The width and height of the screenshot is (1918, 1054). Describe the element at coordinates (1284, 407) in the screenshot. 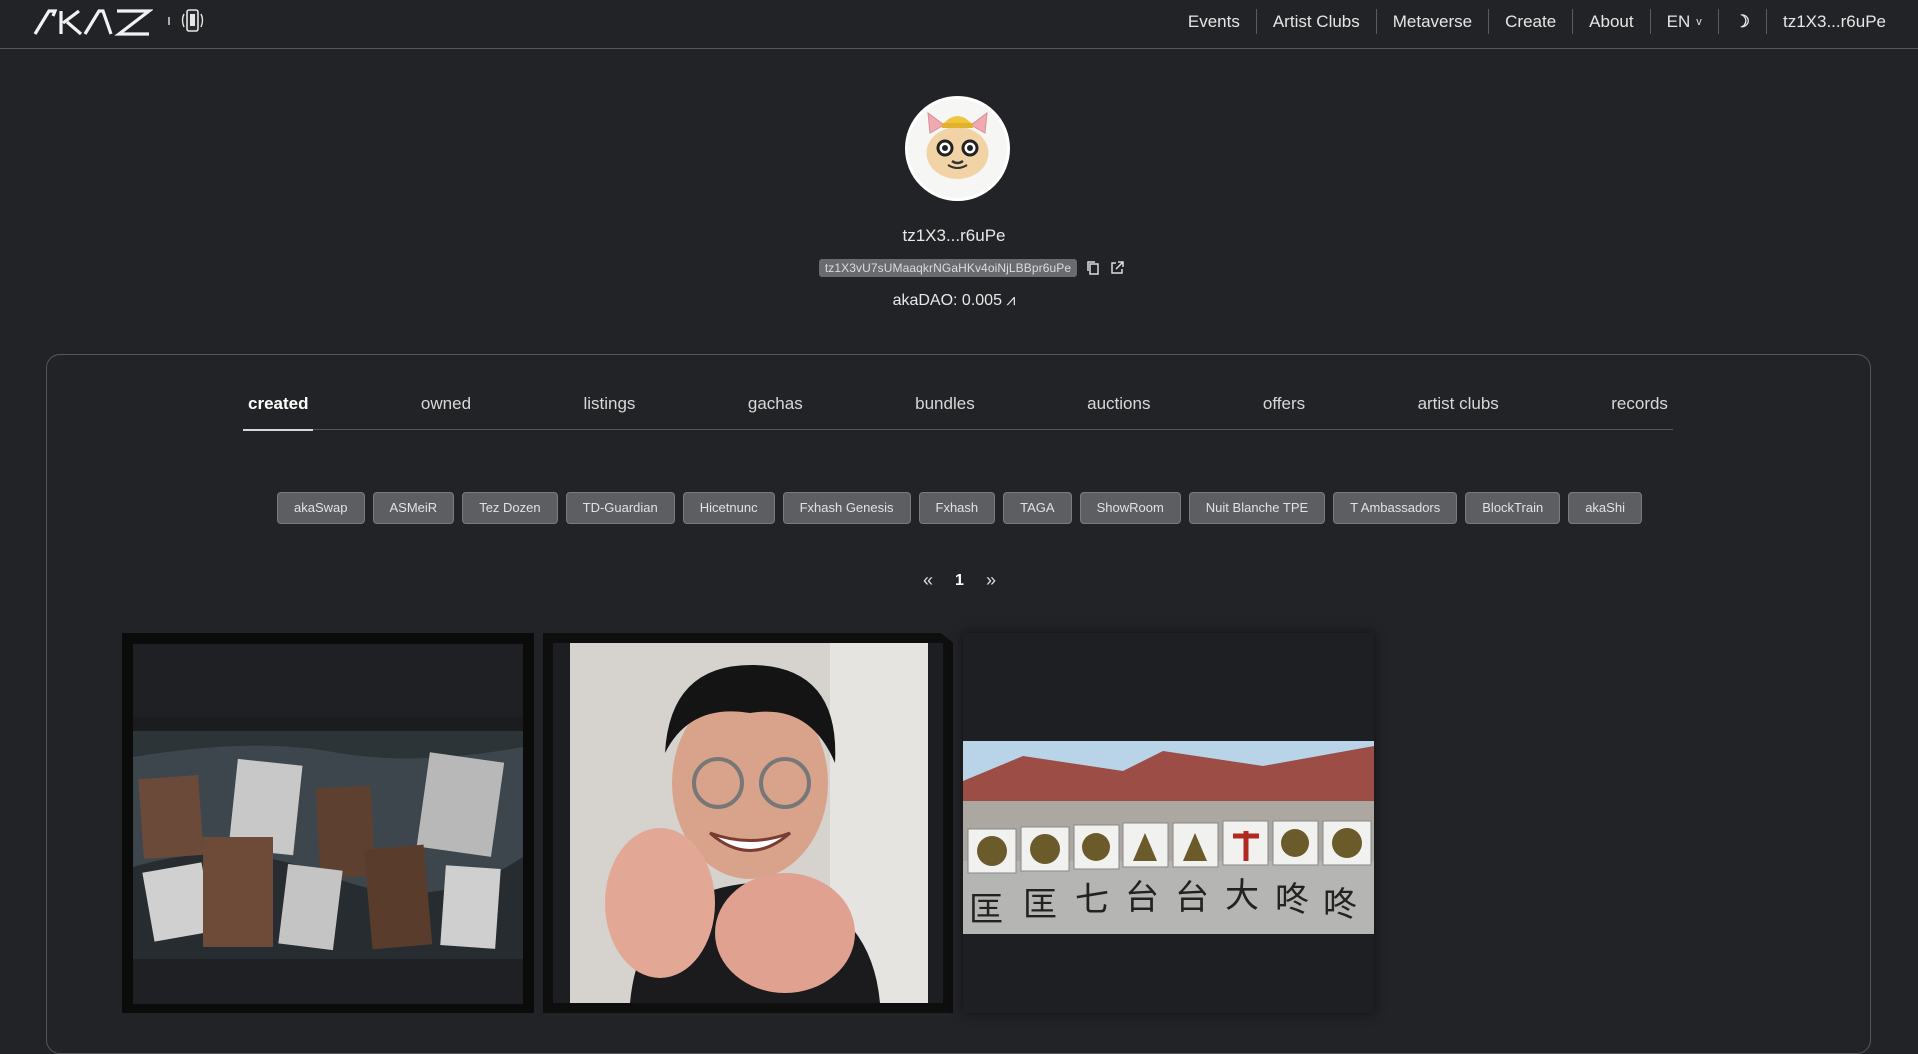

I see `tab-offers: offers` at that location.